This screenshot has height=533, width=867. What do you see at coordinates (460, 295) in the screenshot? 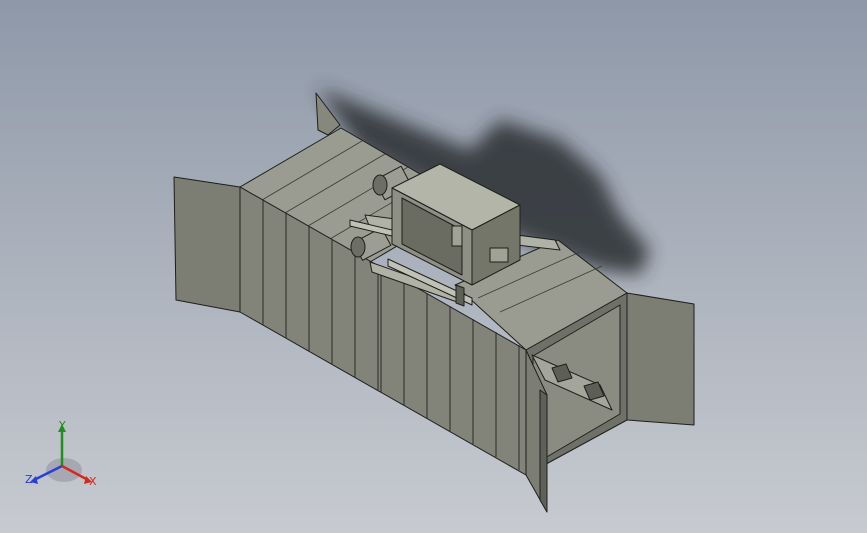
I see `housing-frame-post` at bounding box center [460, 295].